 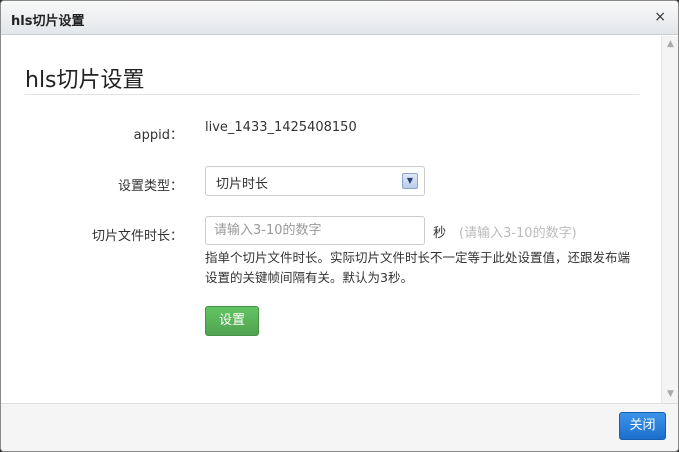 I want to click on dialog-titlebar: hls切片设置 ×, so click(x=339, y=18).